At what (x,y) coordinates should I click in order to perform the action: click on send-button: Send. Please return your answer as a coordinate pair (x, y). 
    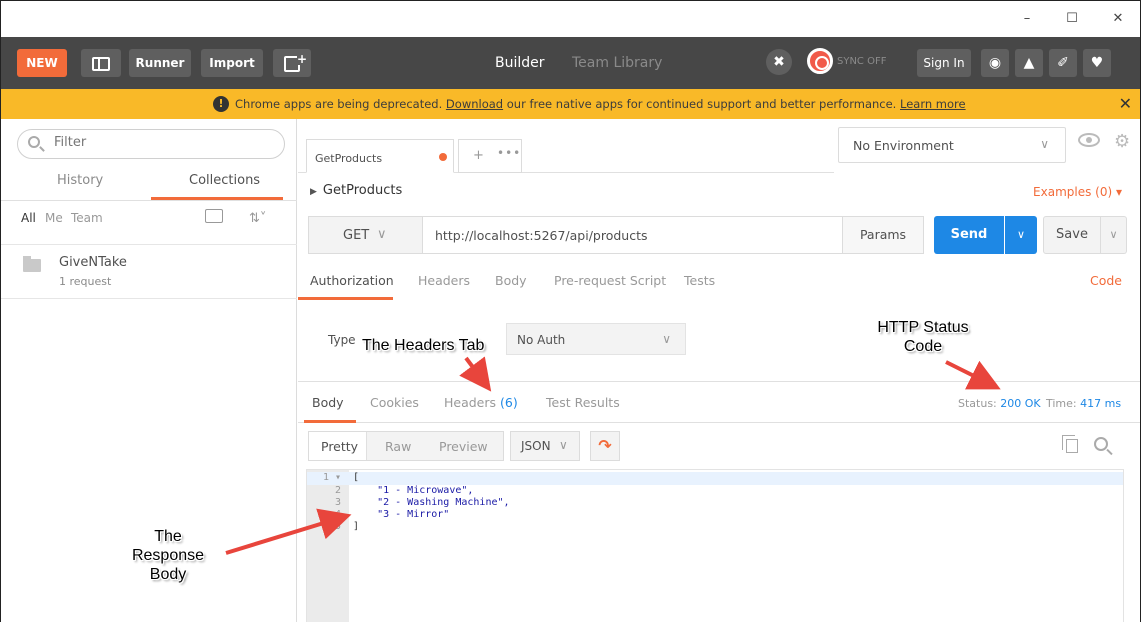
    Looking at the image, I should click on (969, 235).